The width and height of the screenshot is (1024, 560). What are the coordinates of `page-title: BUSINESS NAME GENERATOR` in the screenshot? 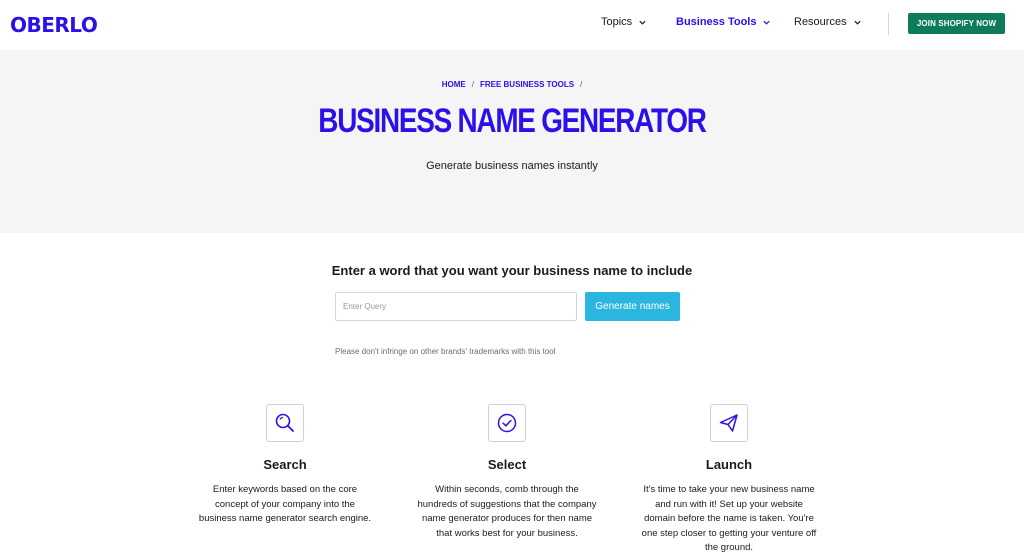 It's located at (512, 121).